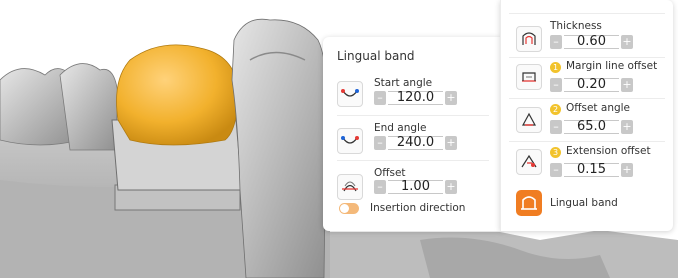 Image resolution: width=678 pixels, height=278 pixels. I want to click on extension-offset-value: 0.15, so click(591, 170).